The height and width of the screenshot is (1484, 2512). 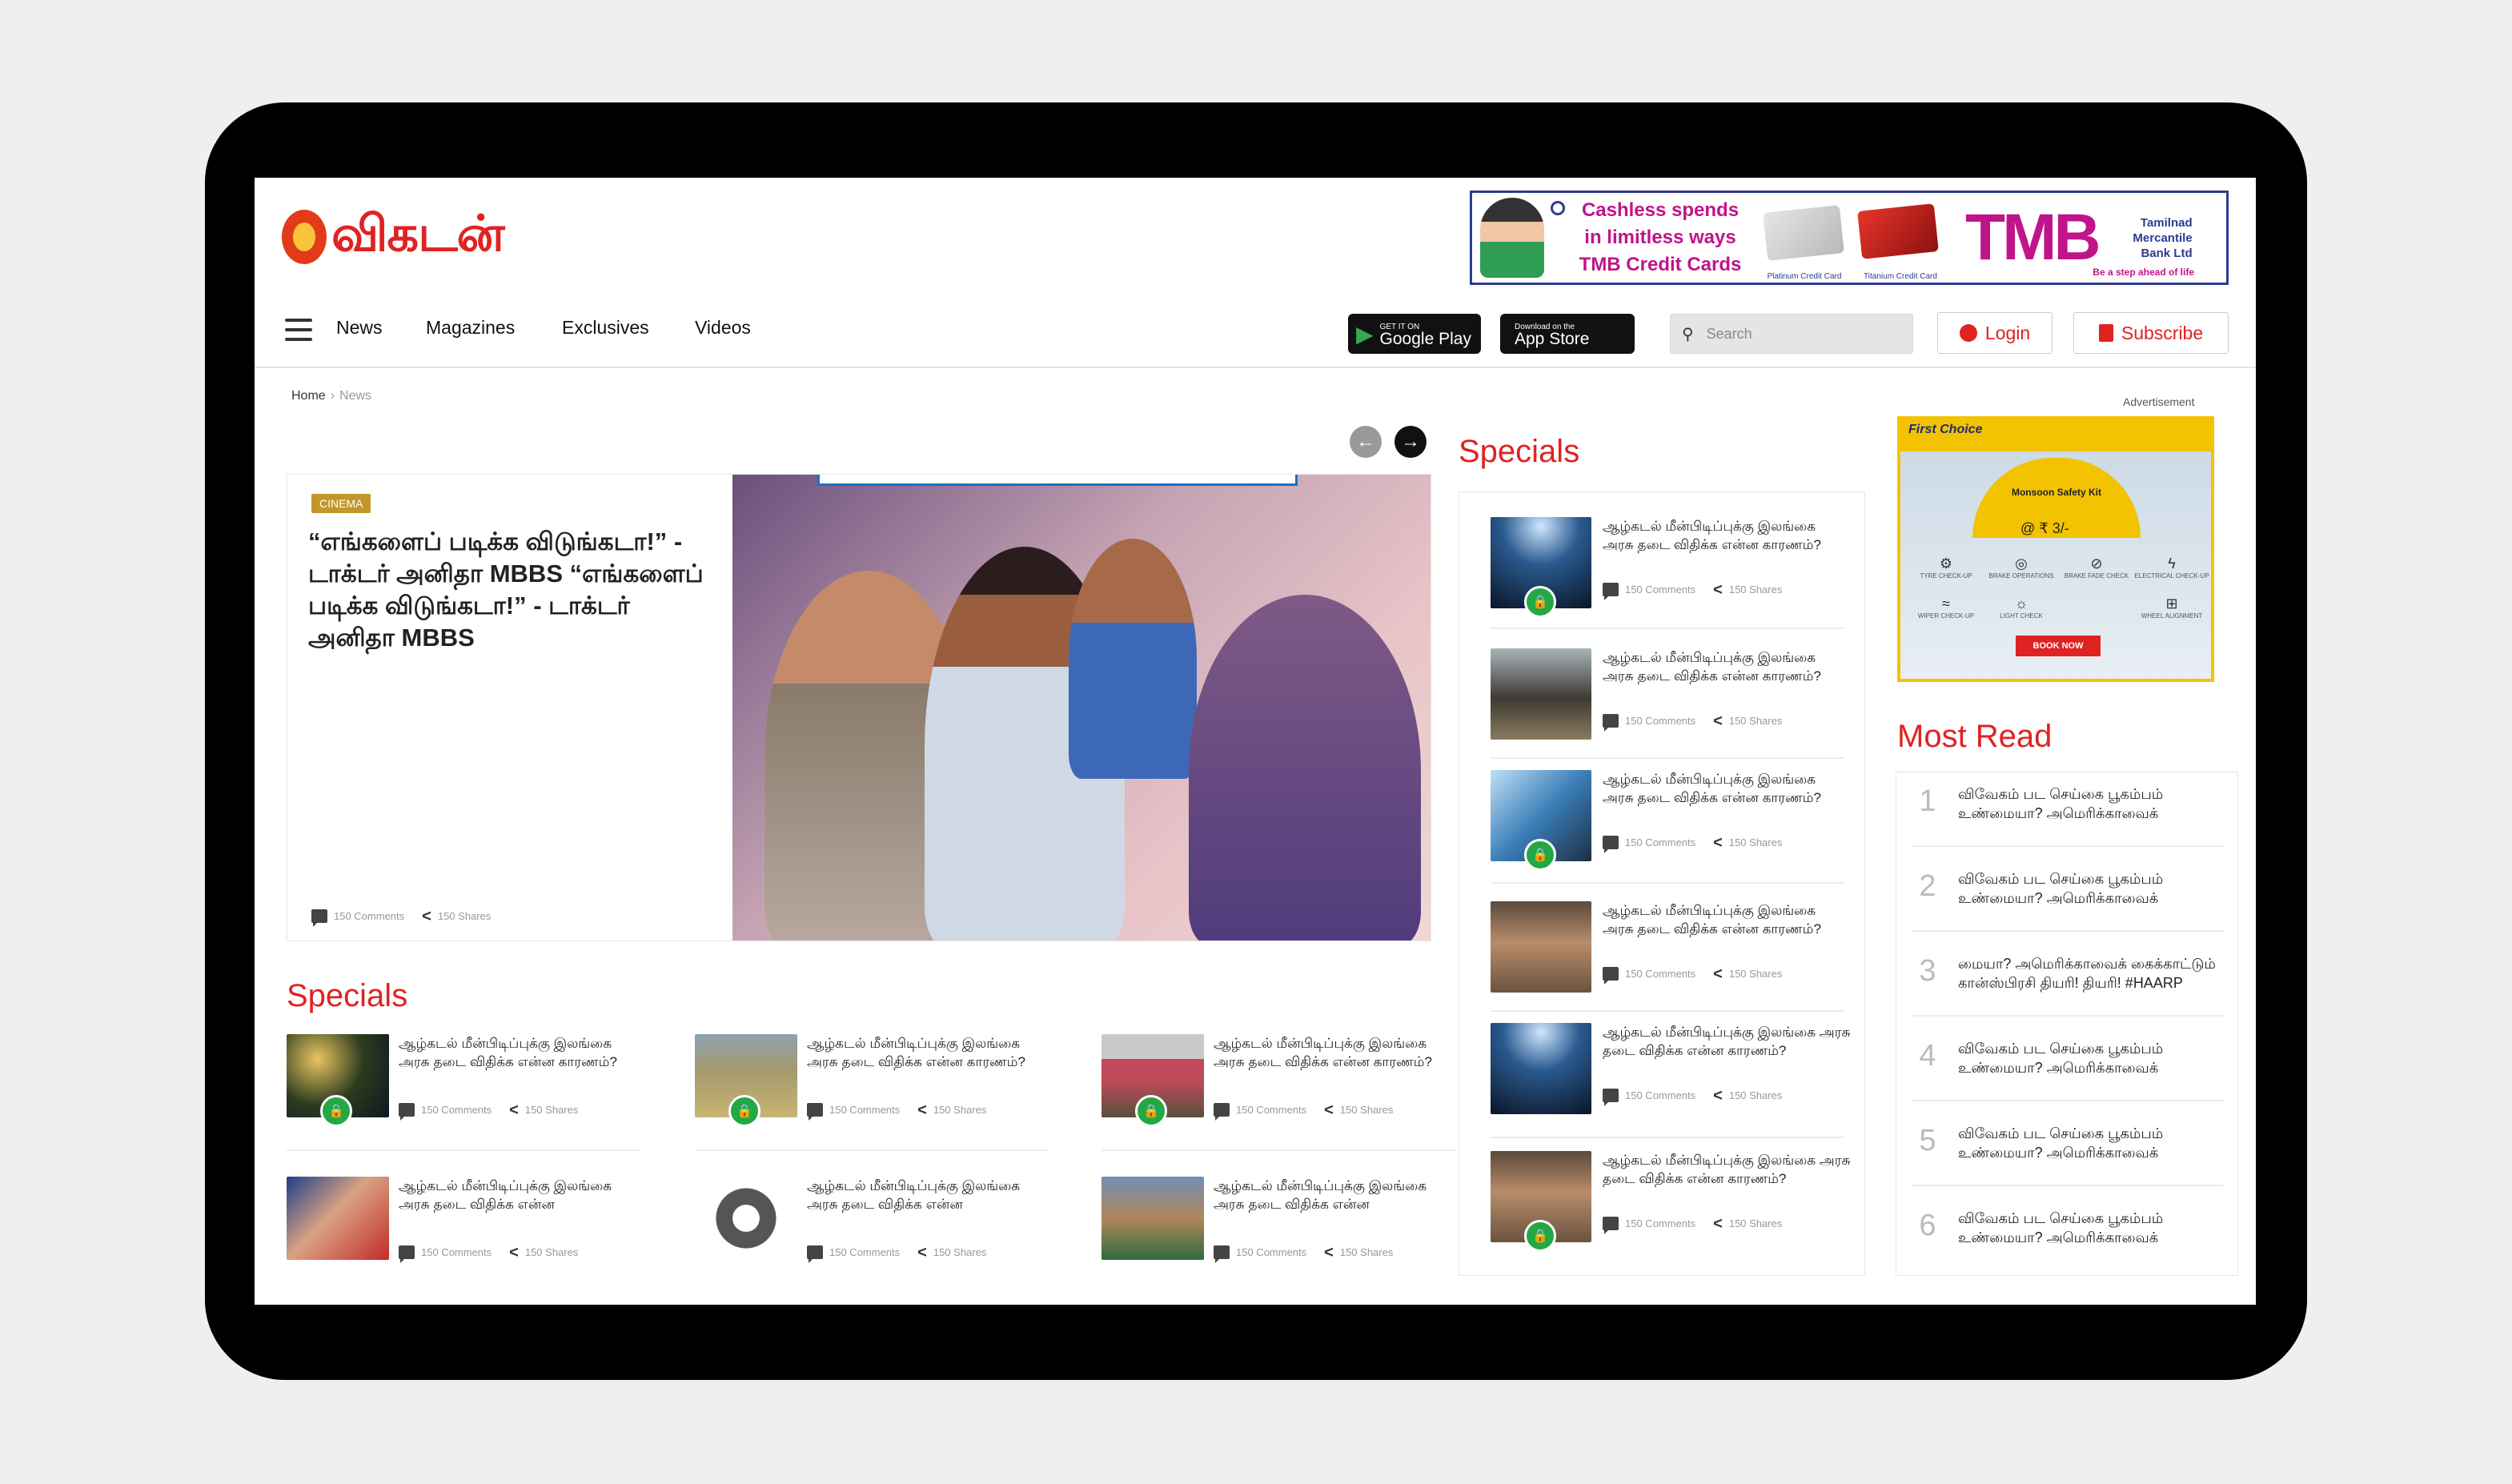 What do you see at coordinates (341, 503) in the screenshot?
I see `category-badge: CINEMA` at bounding box center [341, 503].